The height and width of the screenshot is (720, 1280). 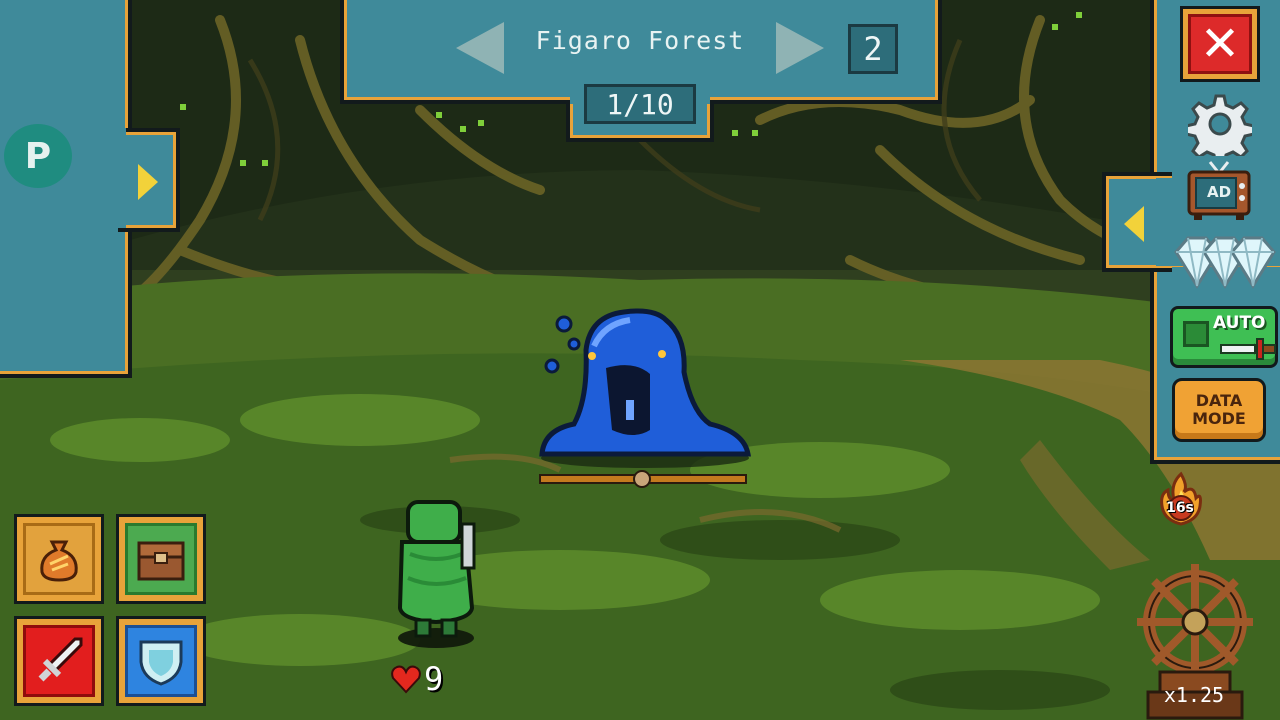 What do you see at coordinates (1224, 262) in the screenshot?
I see `diamond-icon` at bounding box center [1224, 262].